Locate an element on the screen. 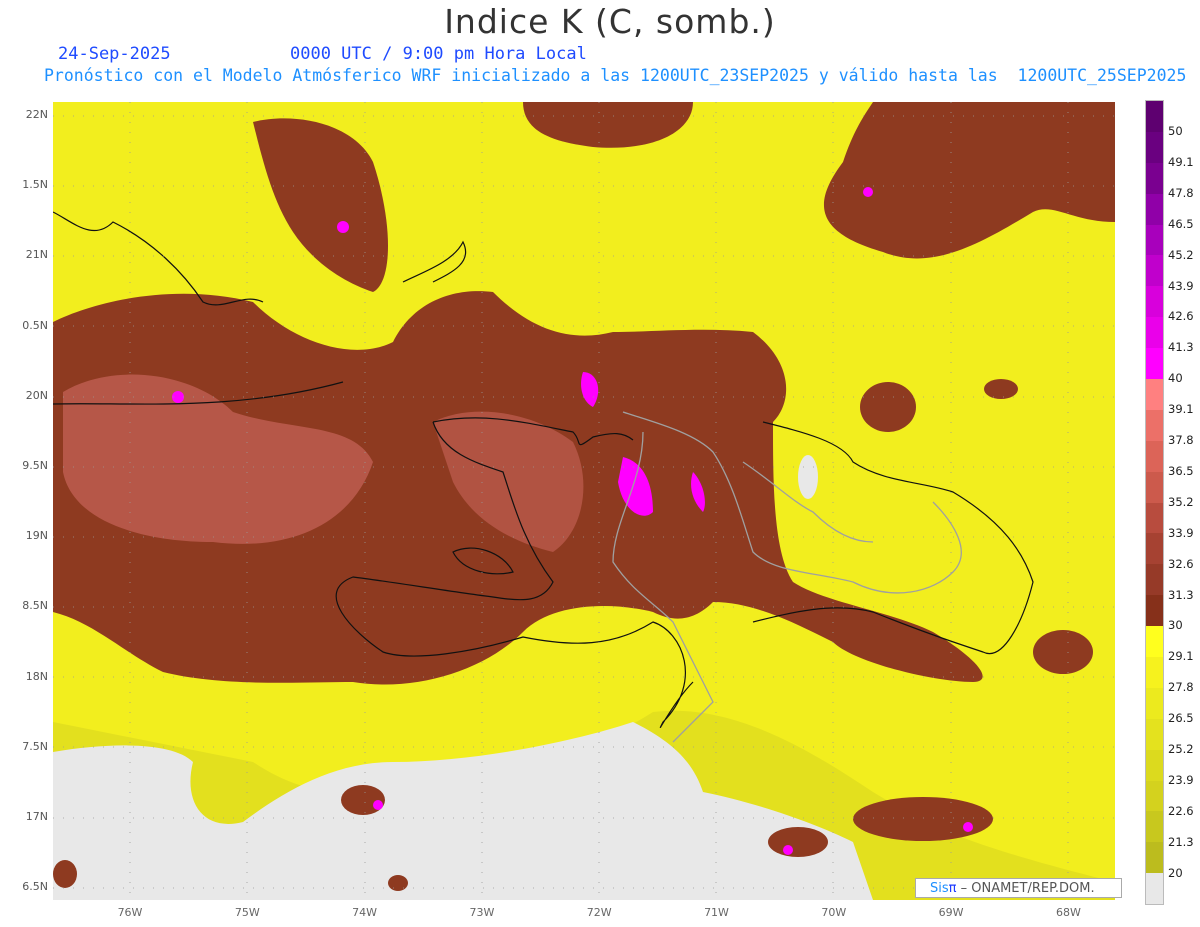  lat-label: 8.5N is located at coordinates (35, 606).